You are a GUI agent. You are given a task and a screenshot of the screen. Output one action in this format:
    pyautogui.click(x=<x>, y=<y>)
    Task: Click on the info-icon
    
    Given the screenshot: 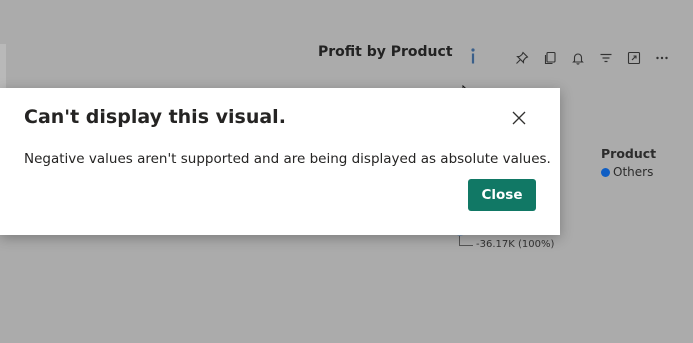 What is the action you would take?
    pyautogui.click(x=473, y=56)
    